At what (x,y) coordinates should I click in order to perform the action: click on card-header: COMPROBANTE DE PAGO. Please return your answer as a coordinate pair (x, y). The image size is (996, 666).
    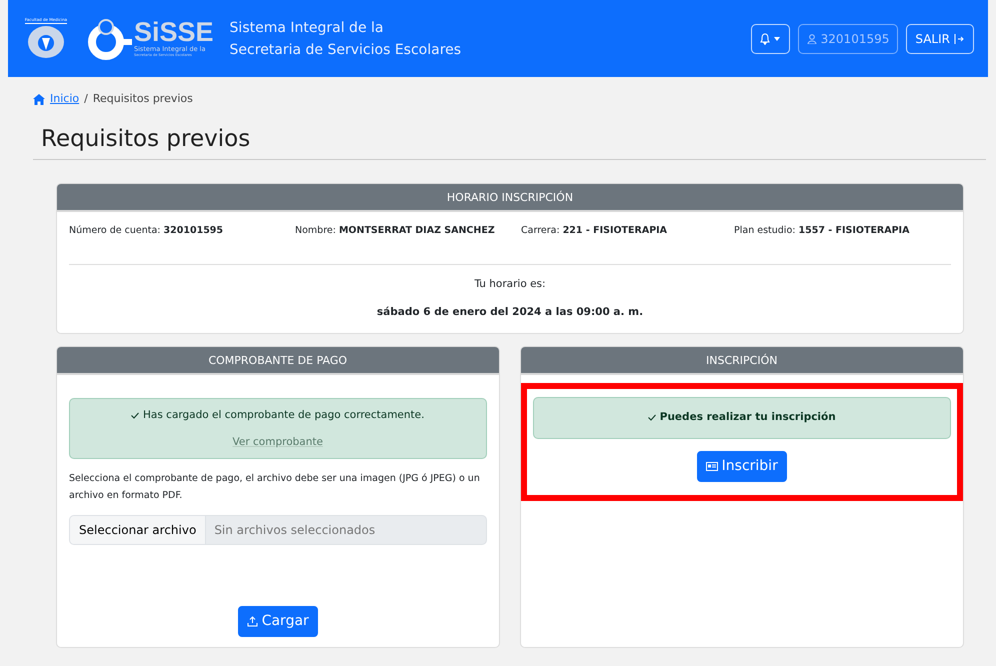
    Looking at the image, I should click on (277, 360).